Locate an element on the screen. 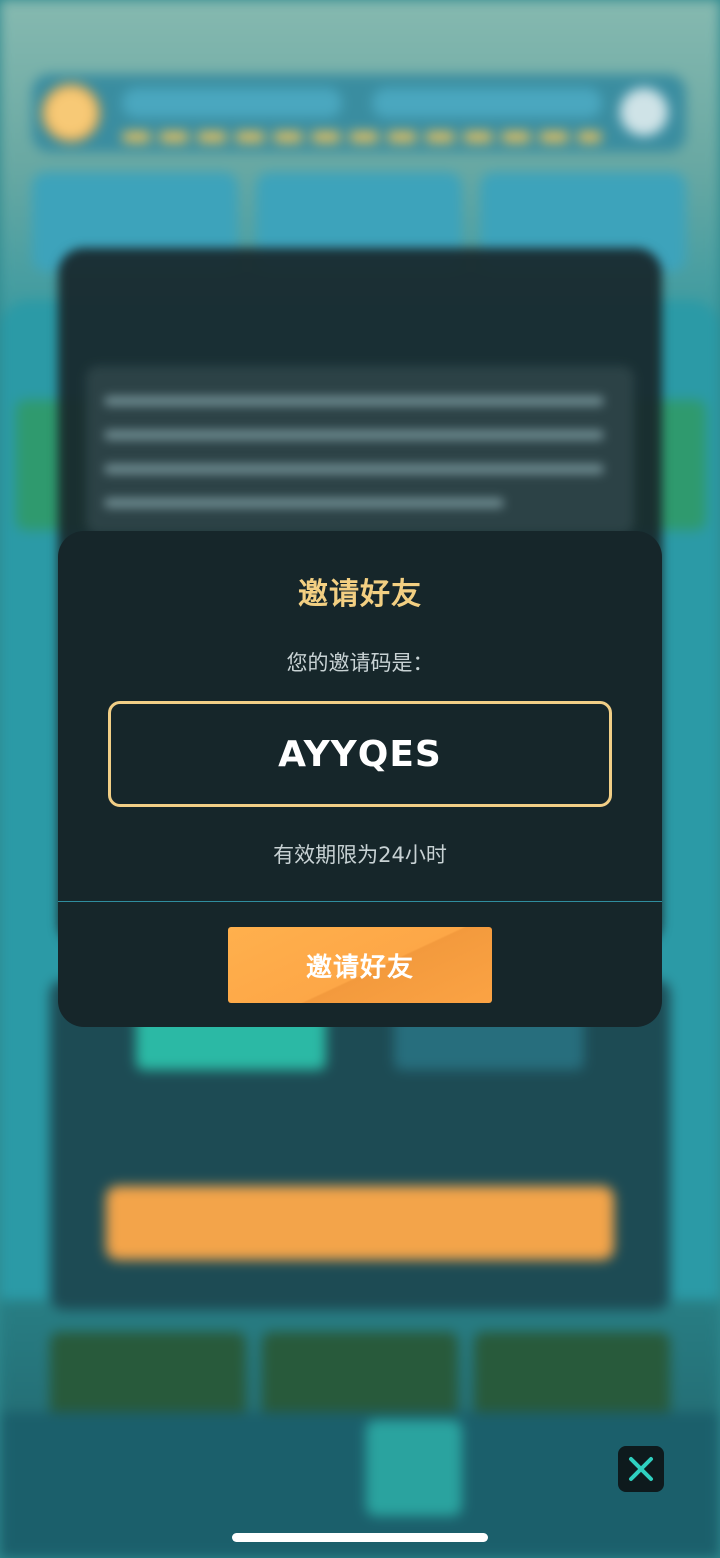  close-x-icon is located at coordinates (641, 1469).